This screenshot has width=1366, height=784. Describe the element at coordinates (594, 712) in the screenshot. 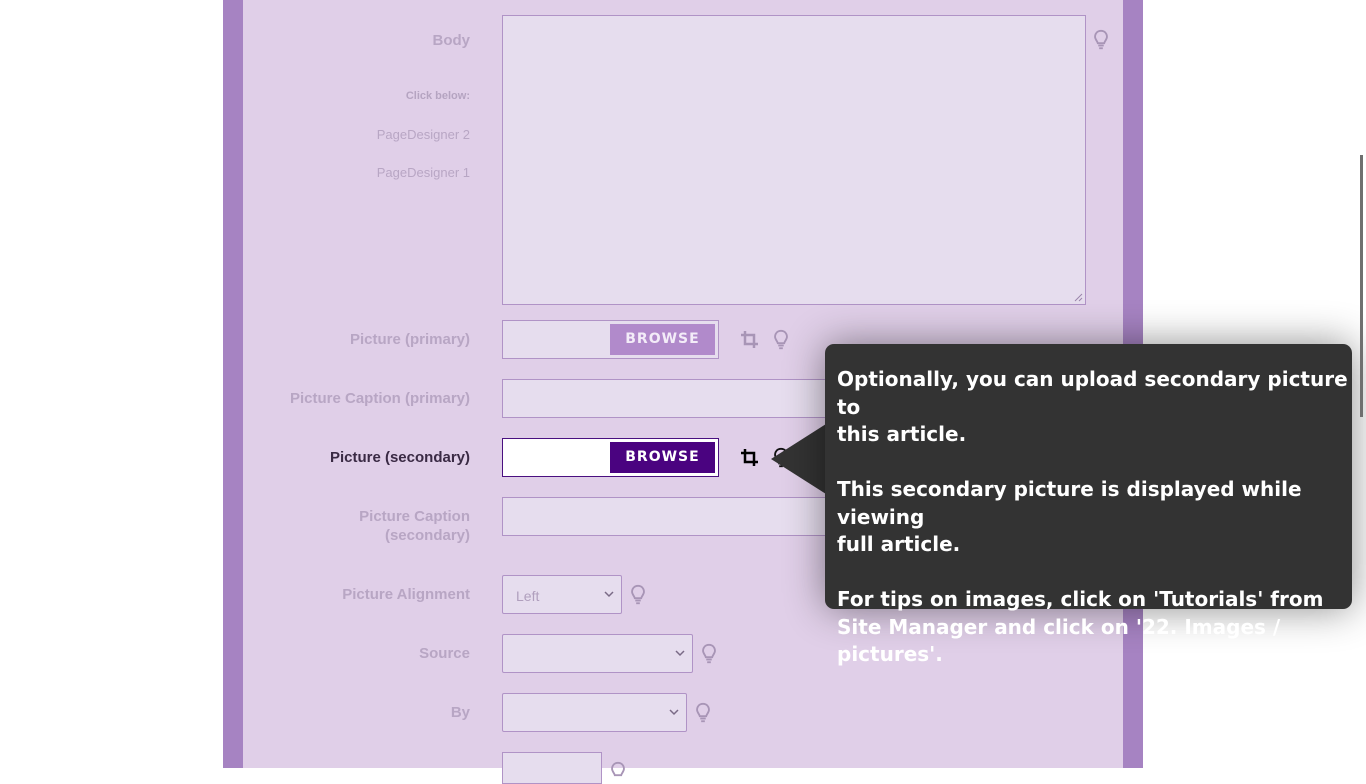

I see `by-select` at that location.